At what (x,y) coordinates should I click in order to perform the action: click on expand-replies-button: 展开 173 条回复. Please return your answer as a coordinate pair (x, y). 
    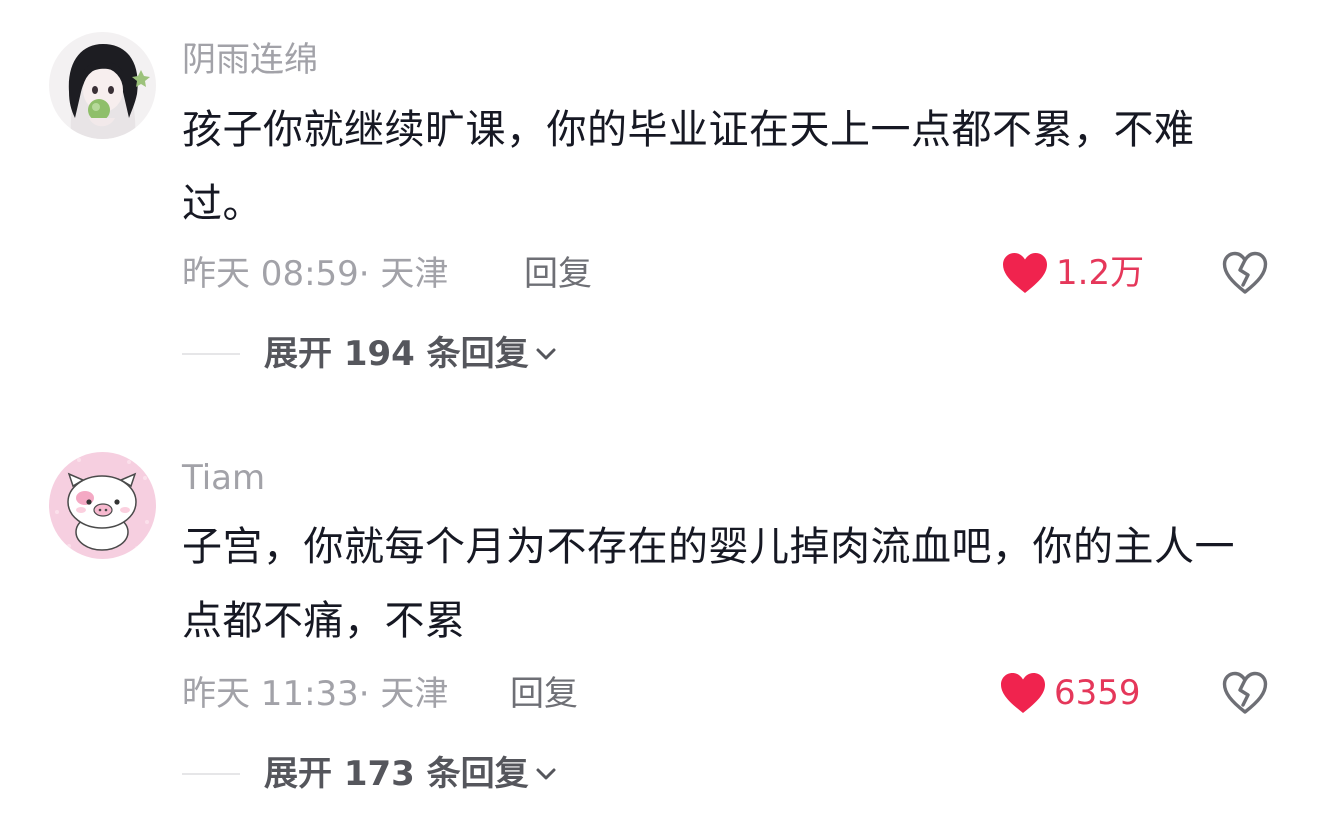
    Looking at the image, I should click on (369, 774).